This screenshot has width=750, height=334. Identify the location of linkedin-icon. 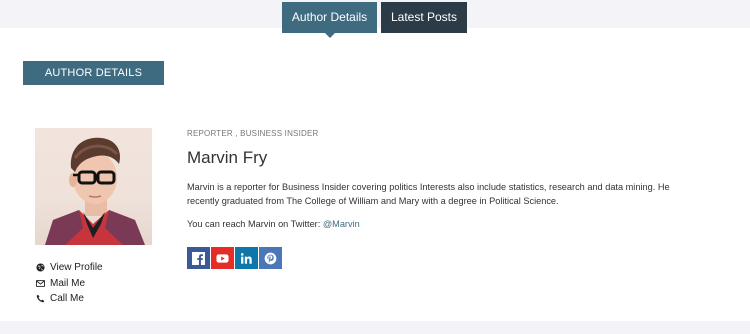
(246, 258).